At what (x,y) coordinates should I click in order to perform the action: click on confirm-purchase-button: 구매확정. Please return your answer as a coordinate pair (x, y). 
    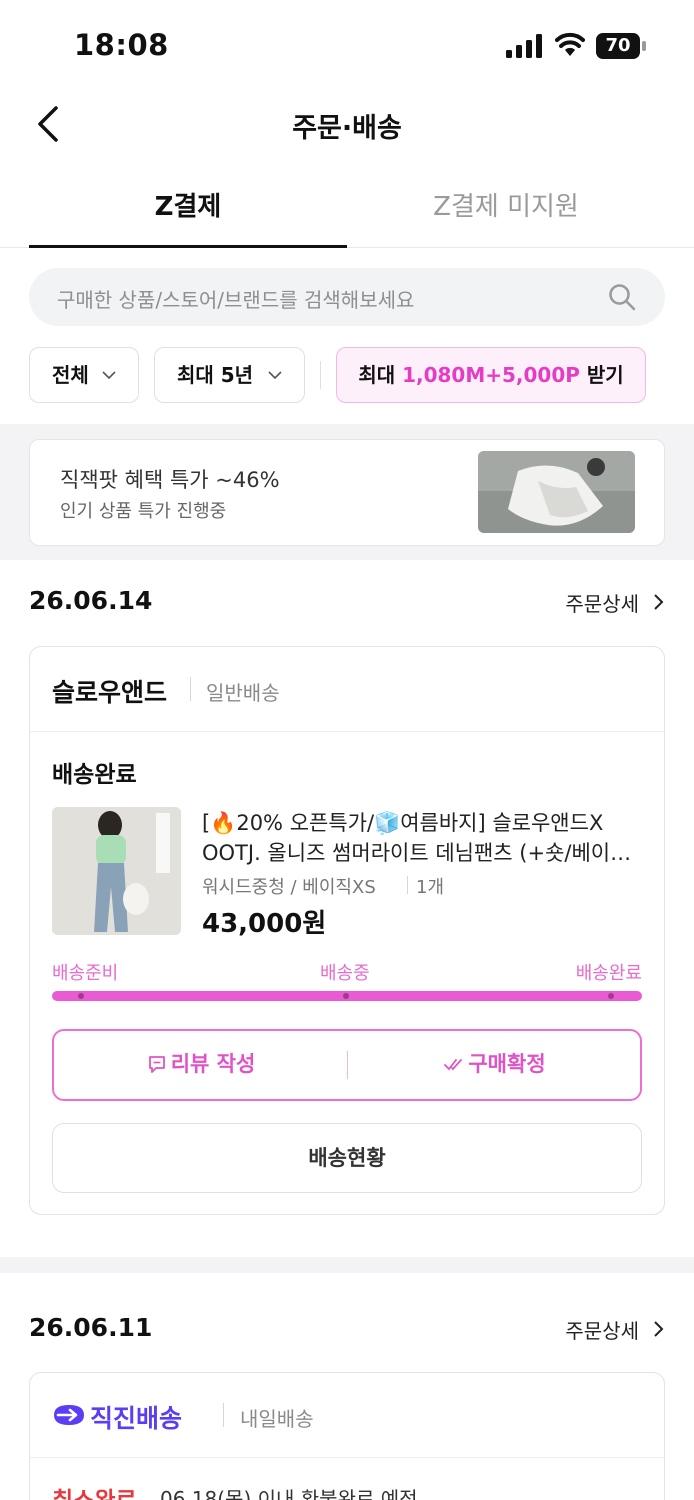
    Looking at the image, I should click on (495, 1065).